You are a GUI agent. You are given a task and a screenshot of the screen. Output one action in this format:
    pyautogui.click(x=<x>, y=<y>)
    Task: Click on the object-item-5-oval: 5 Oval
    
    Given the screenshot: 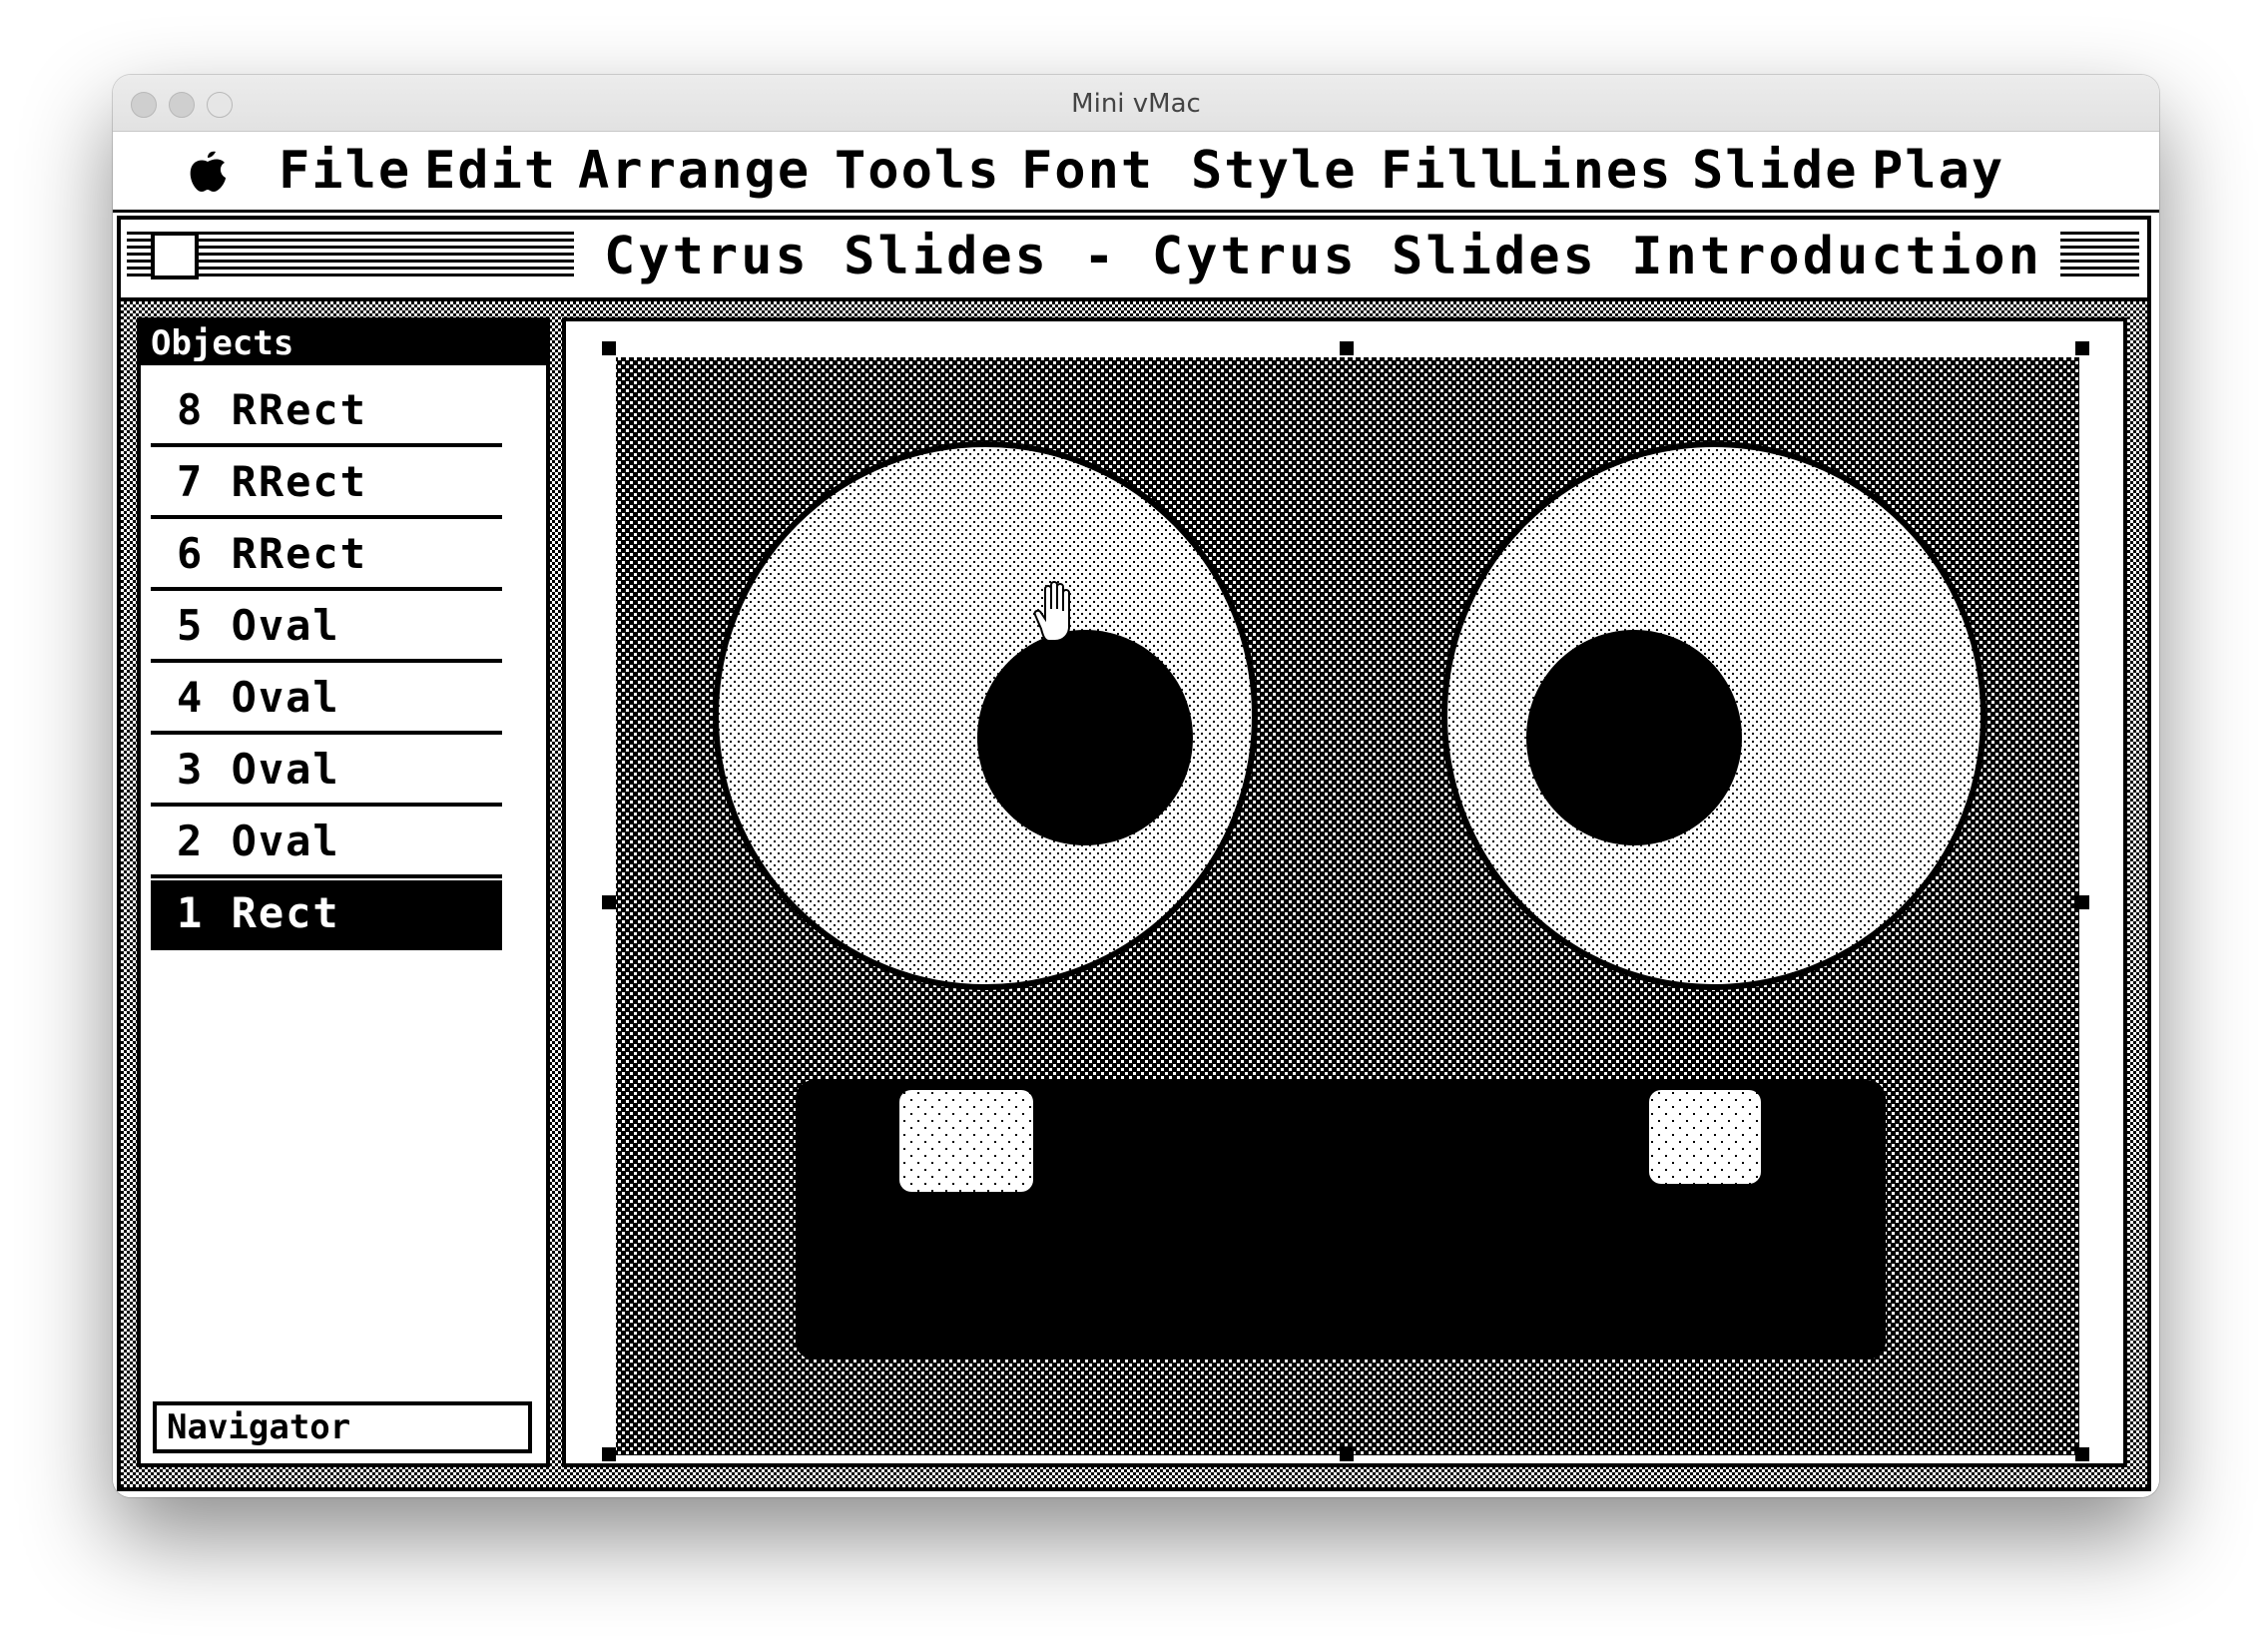 What is the action you would take?
    pyautogui.click(x=326, y=628)
    